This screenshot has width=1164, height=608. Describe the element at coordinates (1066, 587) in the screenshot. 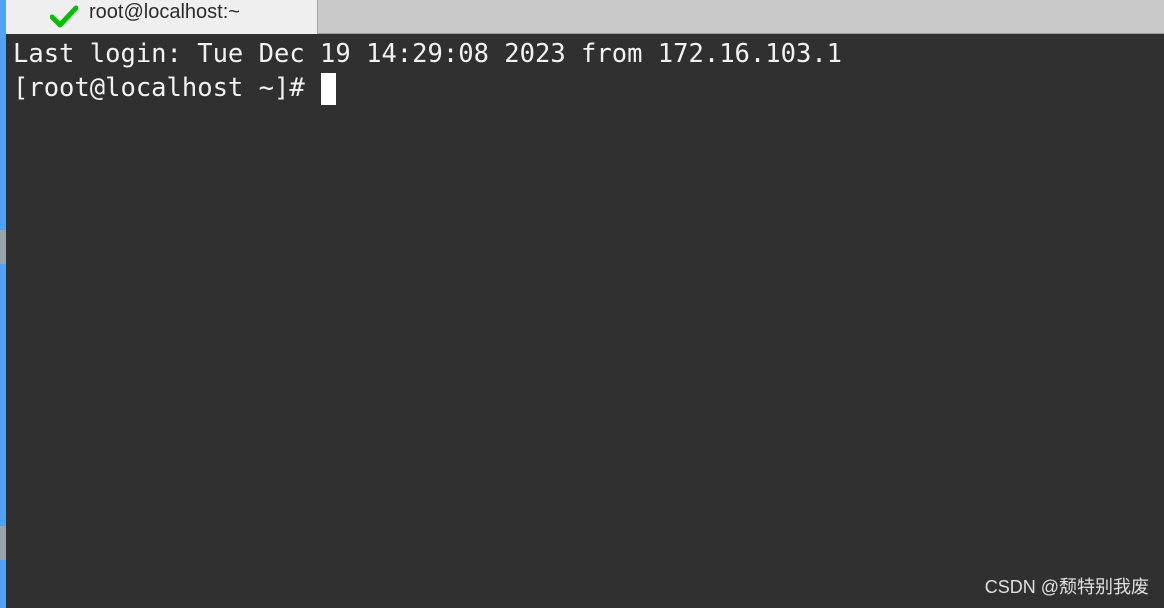

I see `watermark: CSDN @颓特别我废` at that location.